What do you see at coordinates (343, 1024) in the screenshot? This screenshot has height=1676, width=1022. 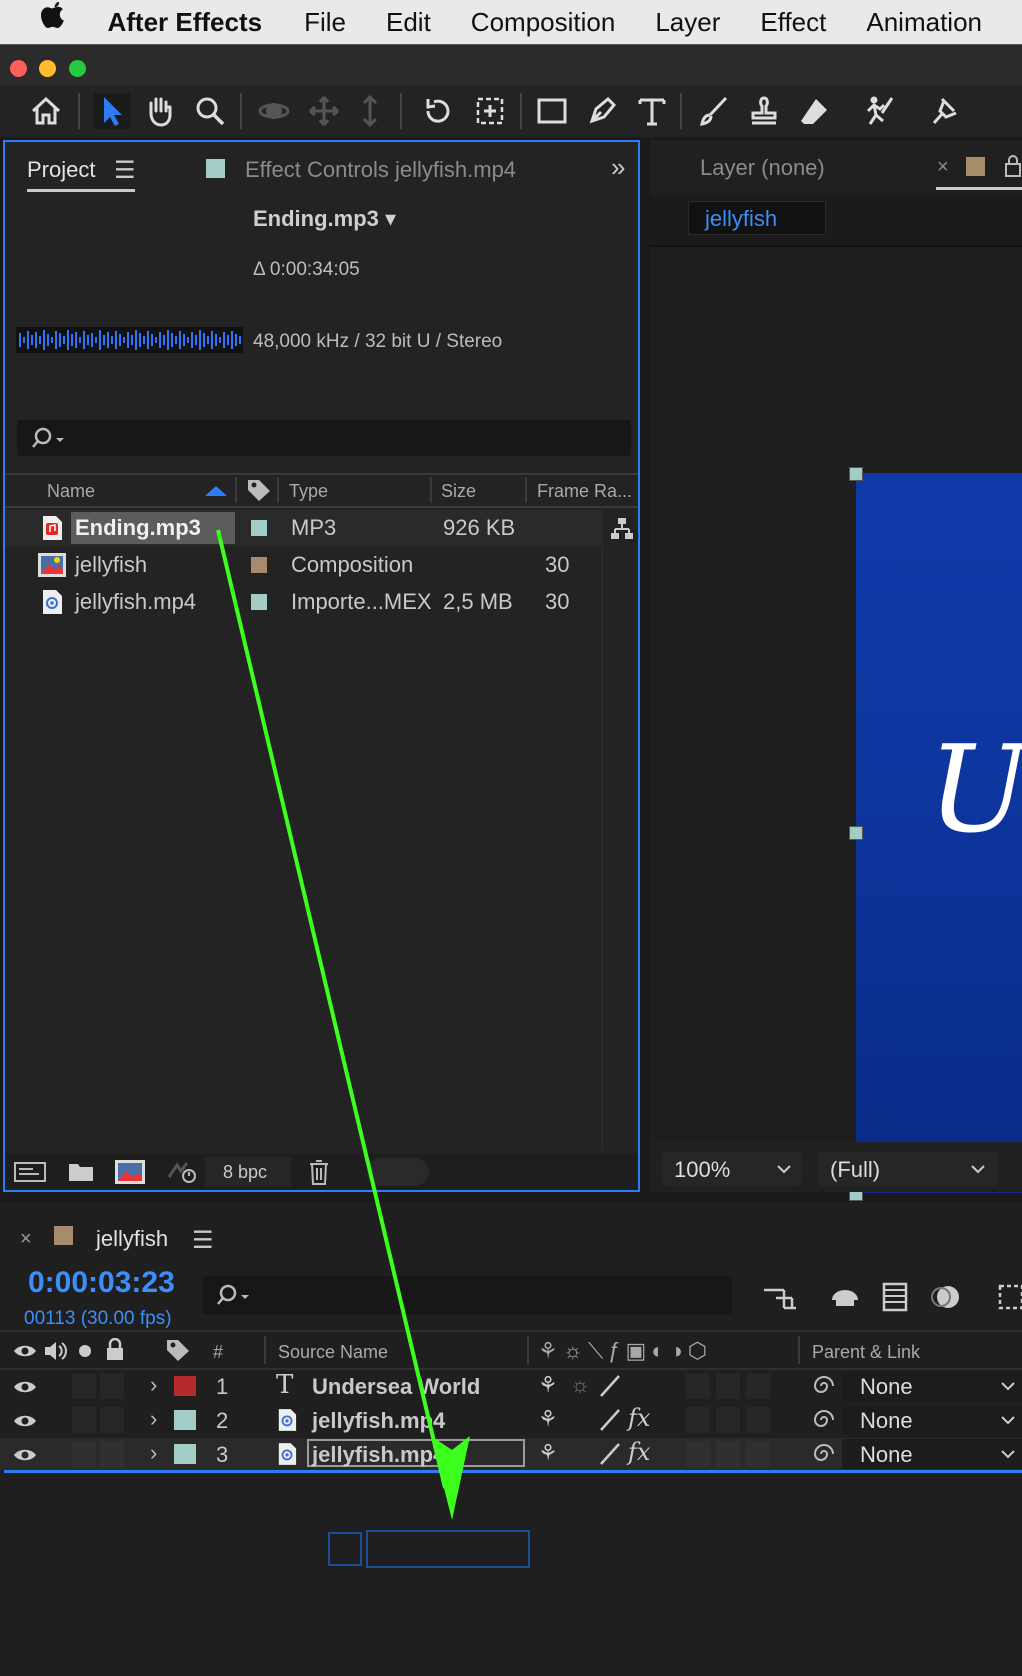 I see `drag-arrow-annotation` at bounding box center [343, 1024].